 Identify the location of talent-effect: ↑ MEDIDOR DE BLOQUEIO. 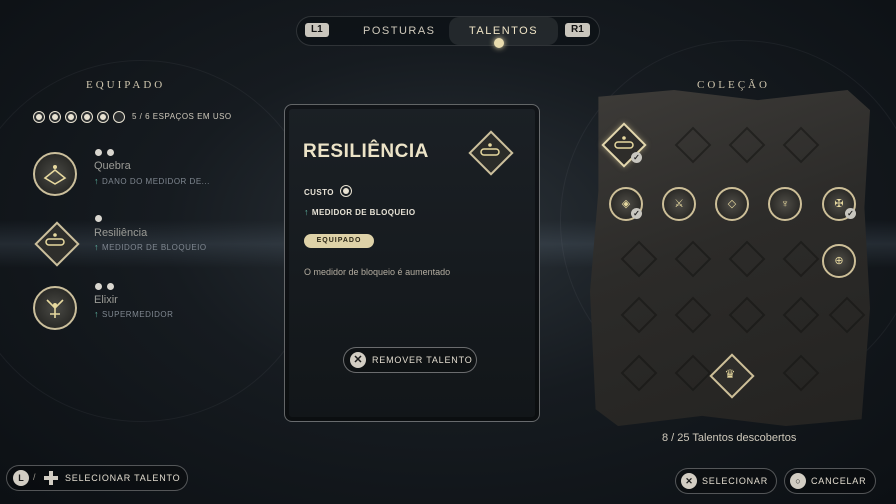
(360, 212).